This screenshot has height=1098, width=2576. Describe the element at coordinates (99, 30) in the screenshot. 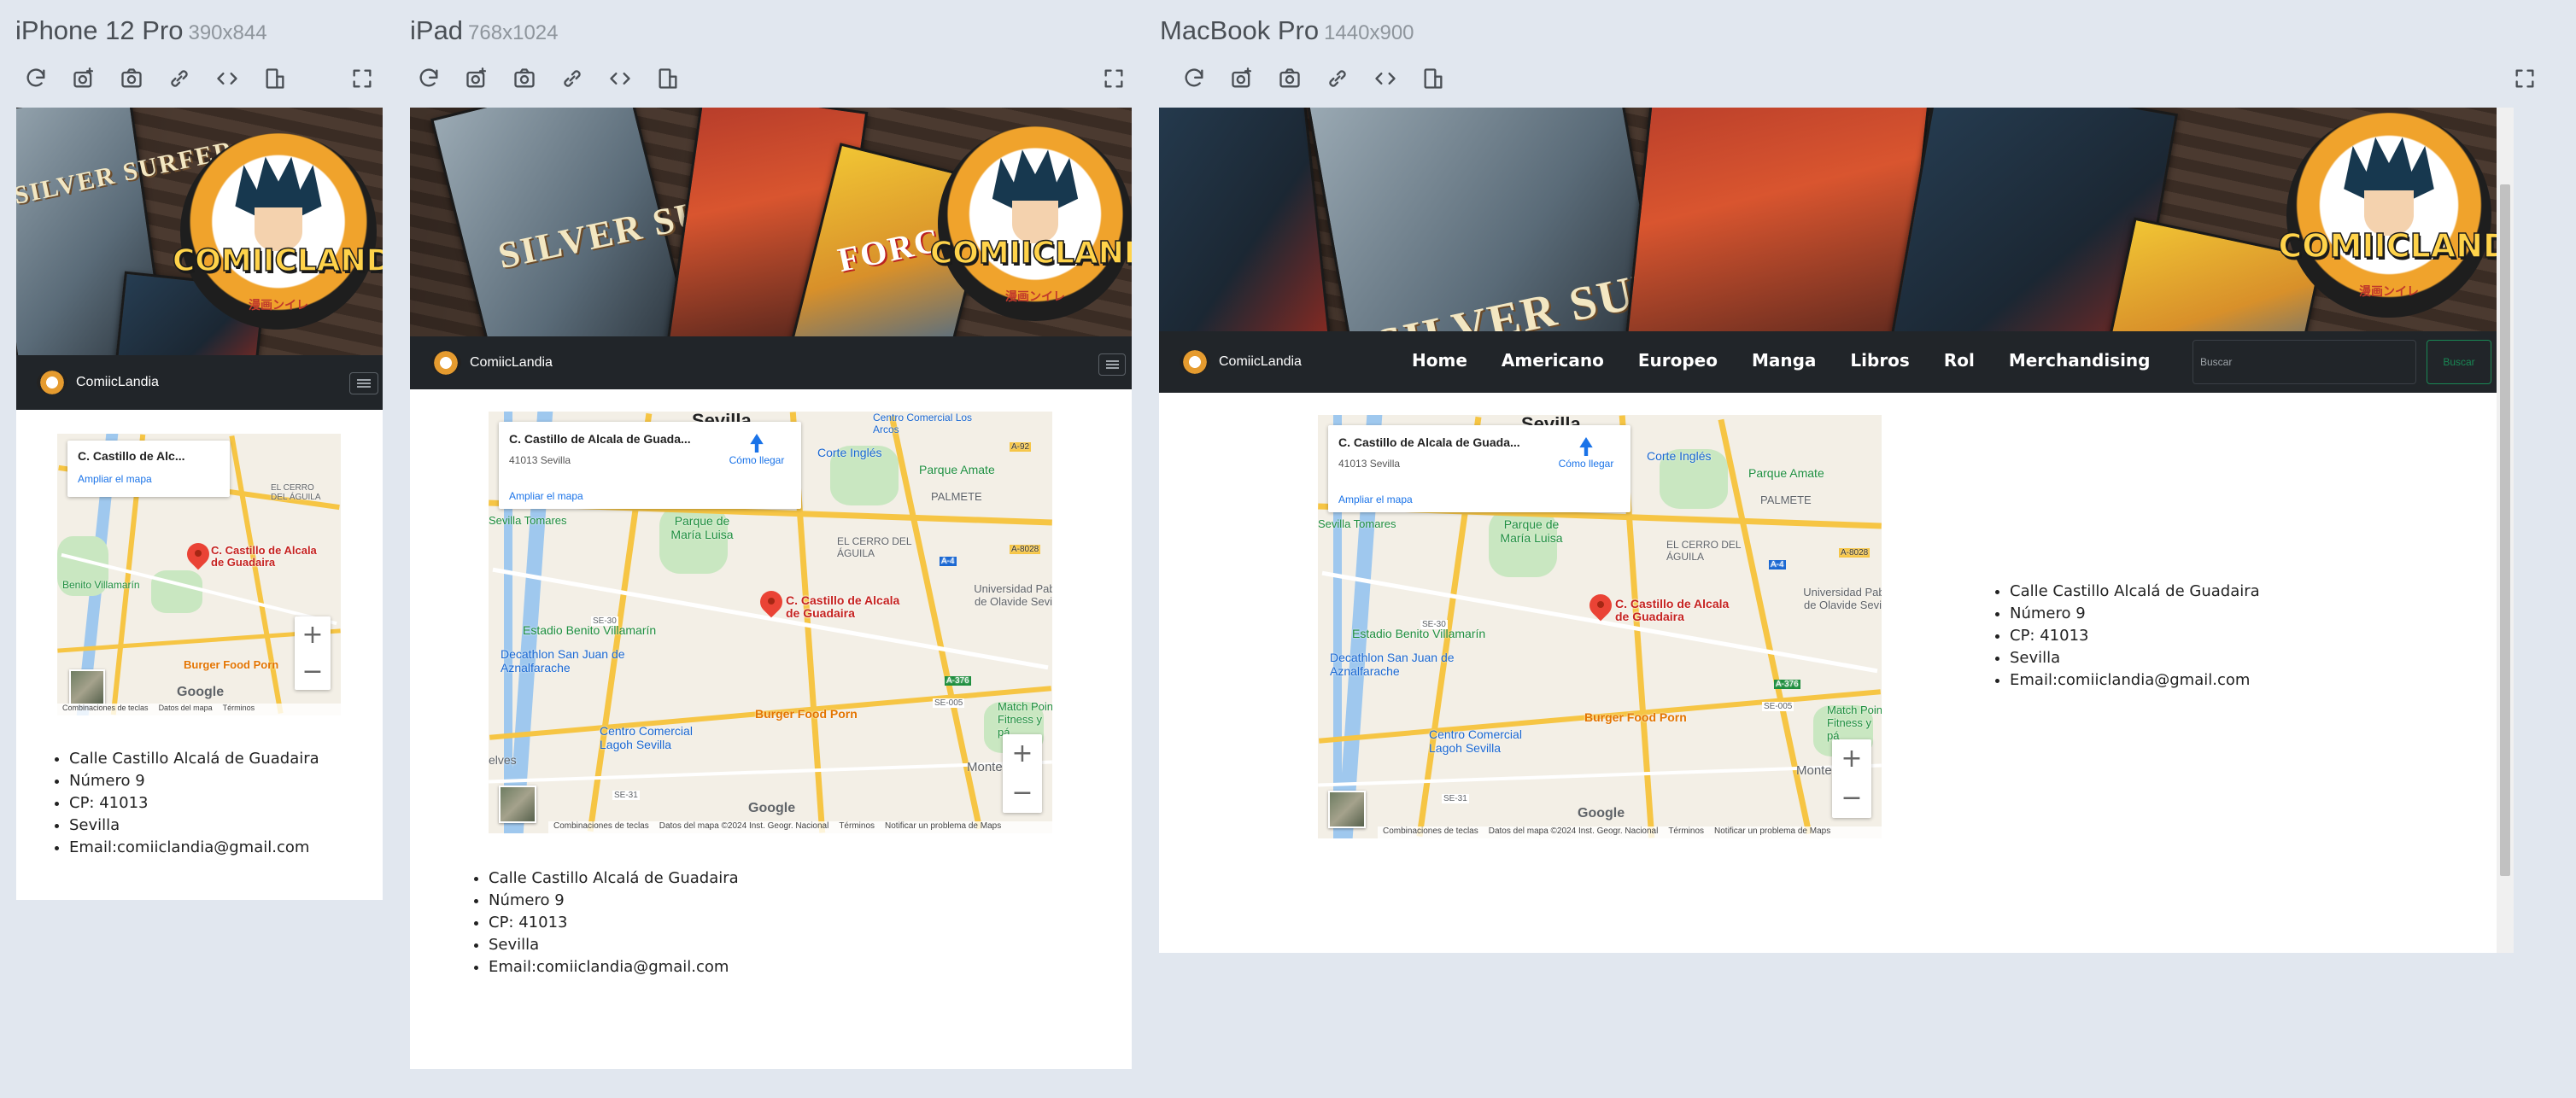

I see `device-name: iPhone 12 Pro` at that location.